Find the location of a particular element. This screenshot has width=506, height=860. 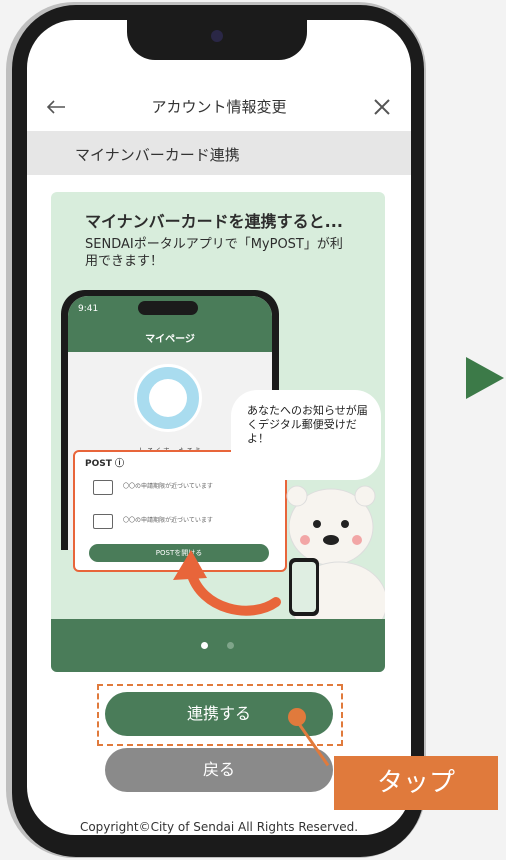

dynamic-island is located at coordinates (168, 308).